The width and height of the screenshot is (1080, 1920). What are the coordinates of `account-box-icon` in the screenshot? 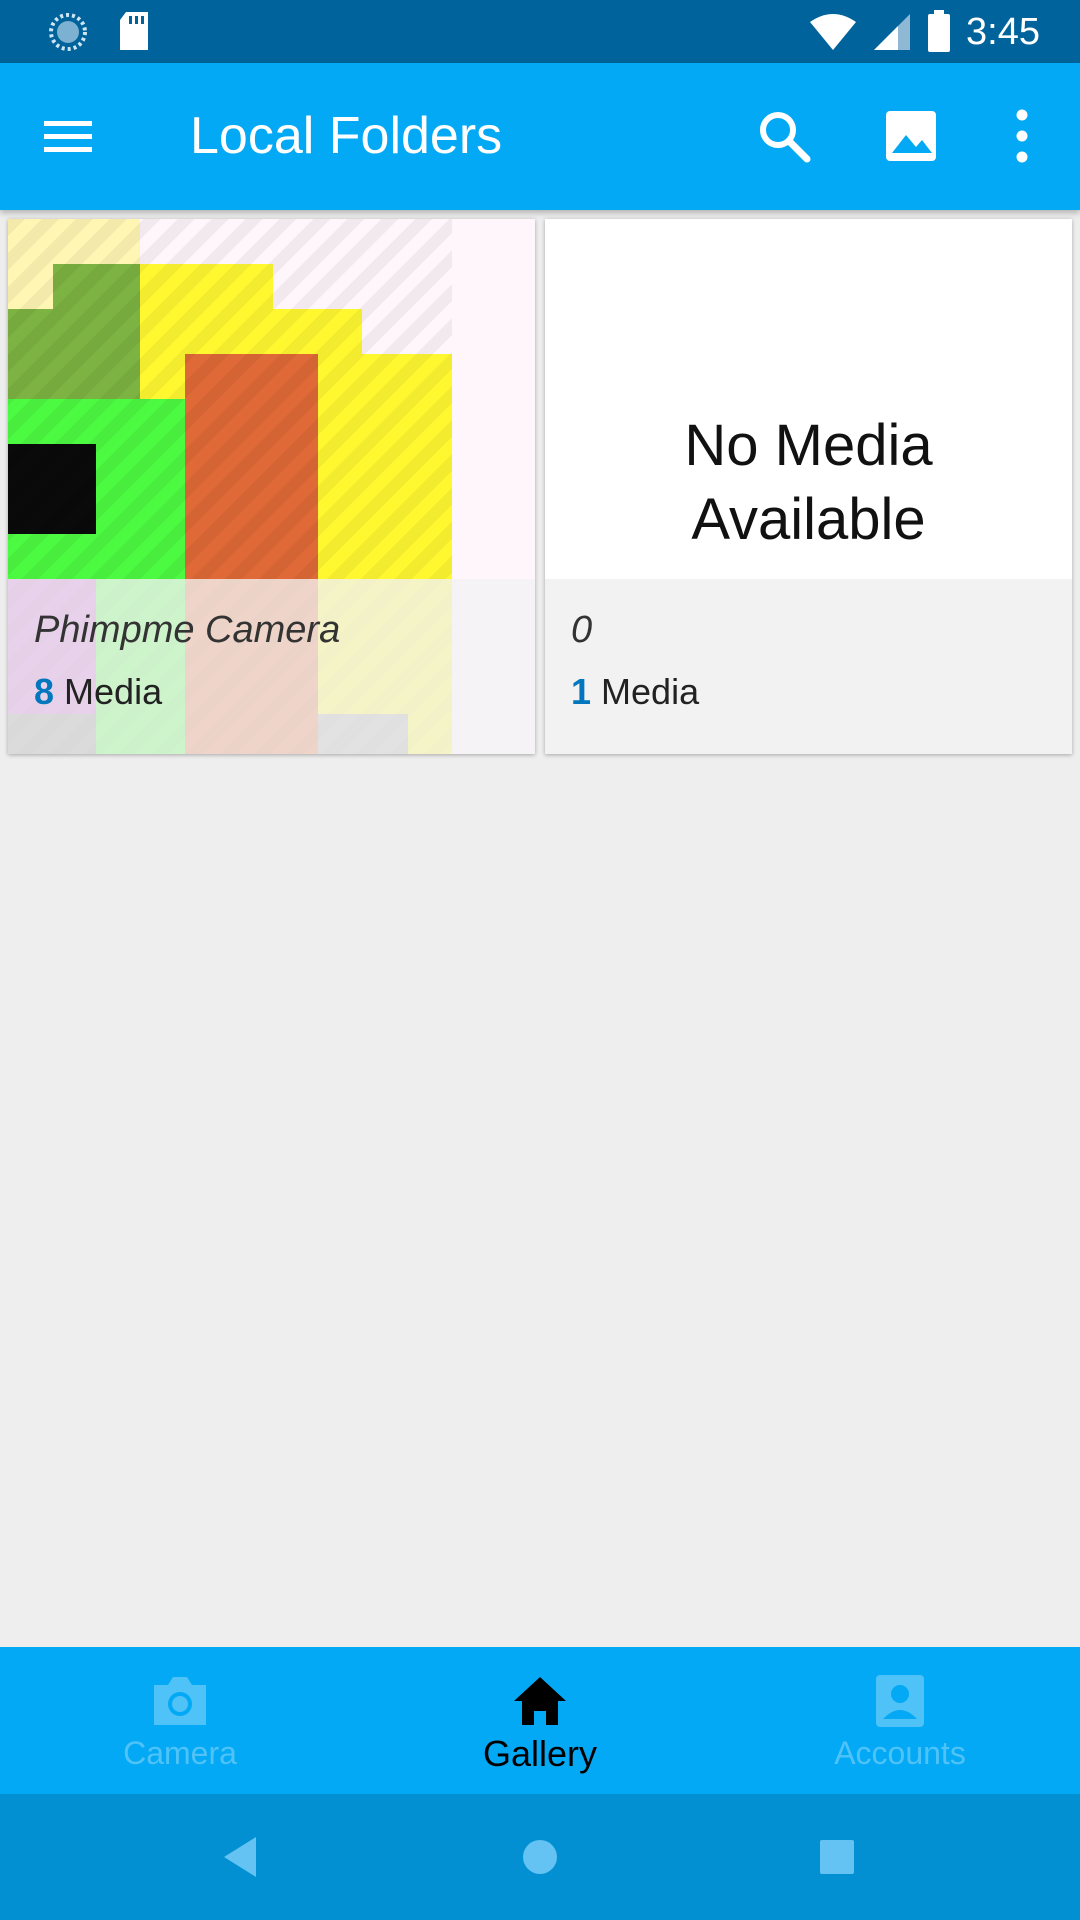 It's located at (900, 1701).